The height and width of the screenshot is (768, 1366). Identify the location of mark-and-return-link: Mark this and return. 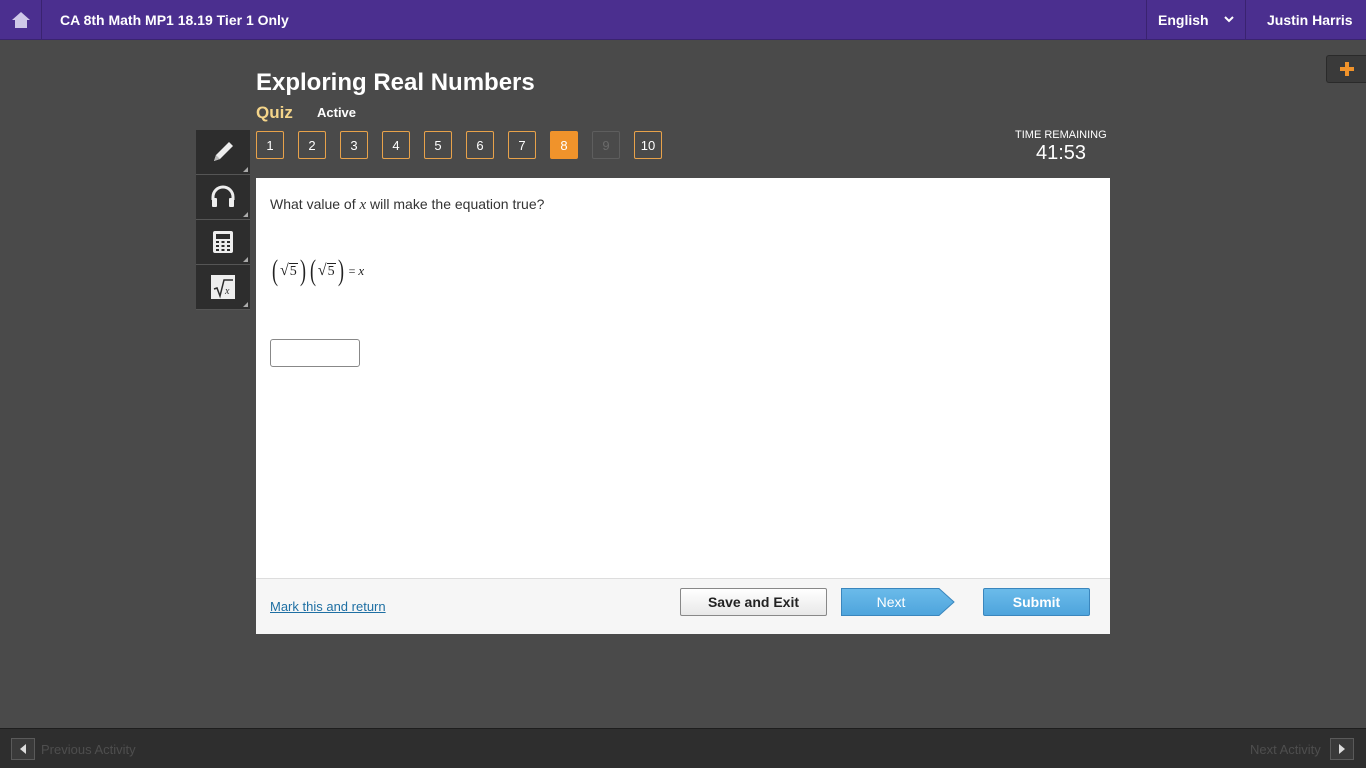
(328, 606).